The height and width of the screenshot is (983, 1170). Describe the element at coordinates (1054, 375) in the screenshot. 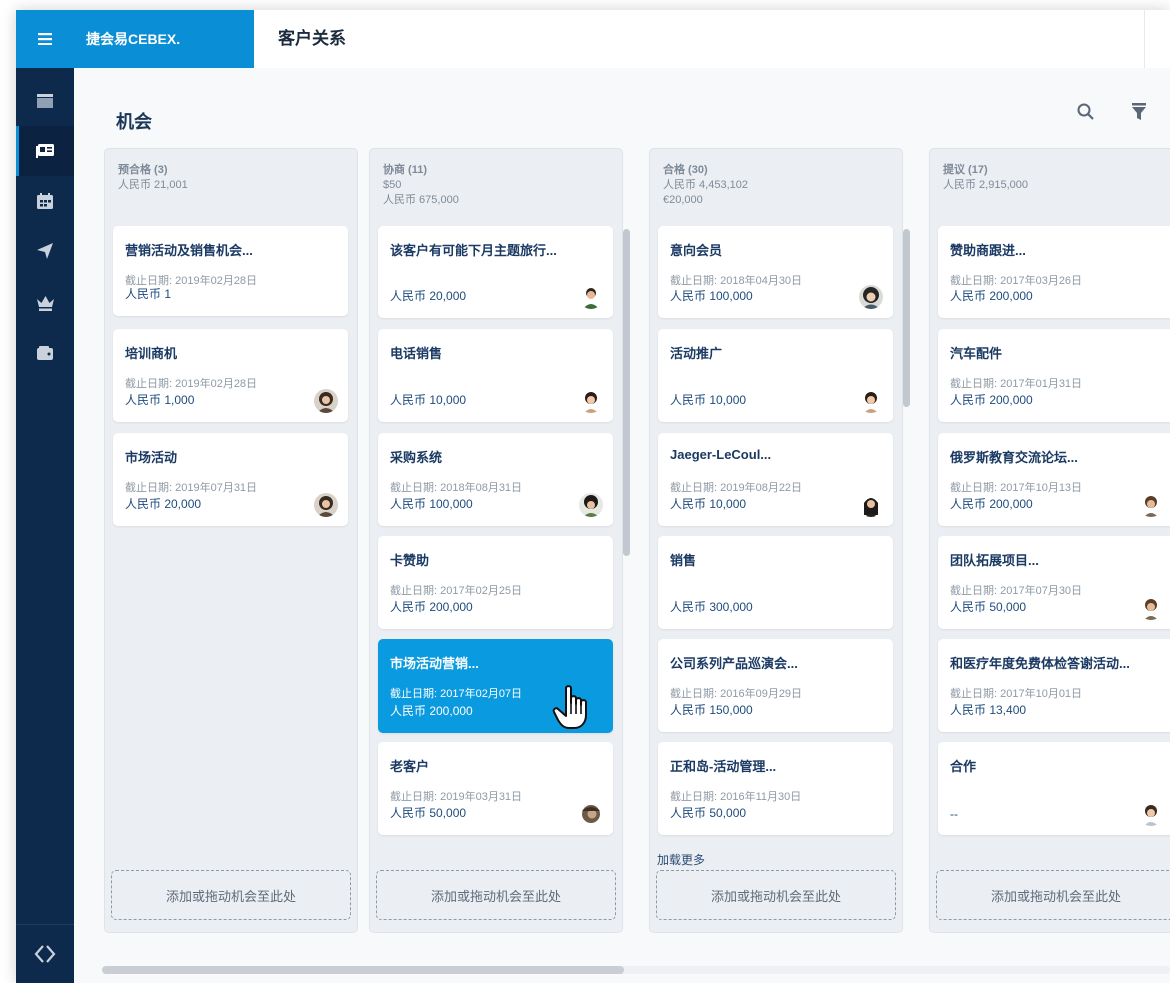

I see `opportunity-card: 汽车配件 截止日期: 2017年01月31日 人民币 200,000` at that location.